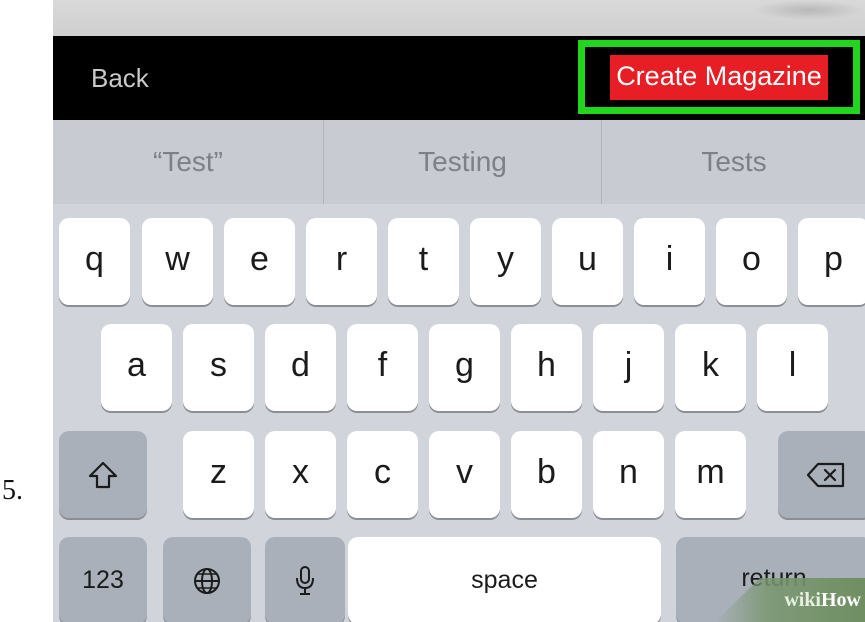 Image resolution: width=865 pixels, height=622 pixels. Describe the element at coordinates (464, 367) in the screenshot. I see `key-g: g` at that location.